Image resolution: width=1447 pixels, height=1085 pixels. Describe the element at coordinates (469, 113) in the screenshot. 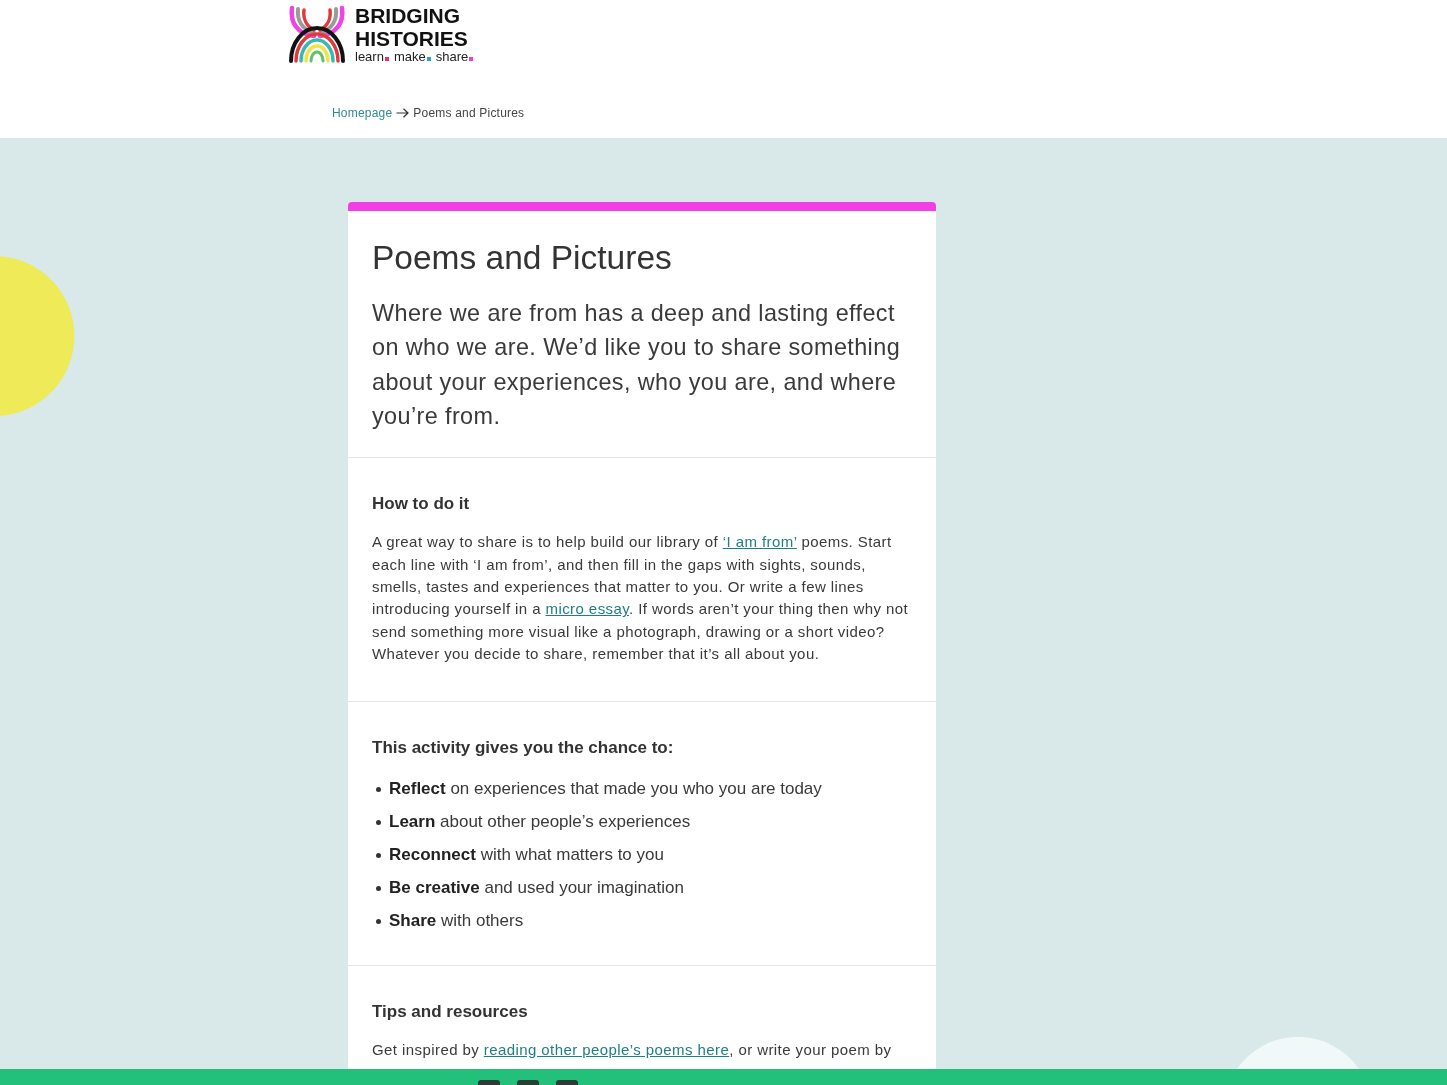

I see `breadcrumb-current: Poems and Pictures` at that location.